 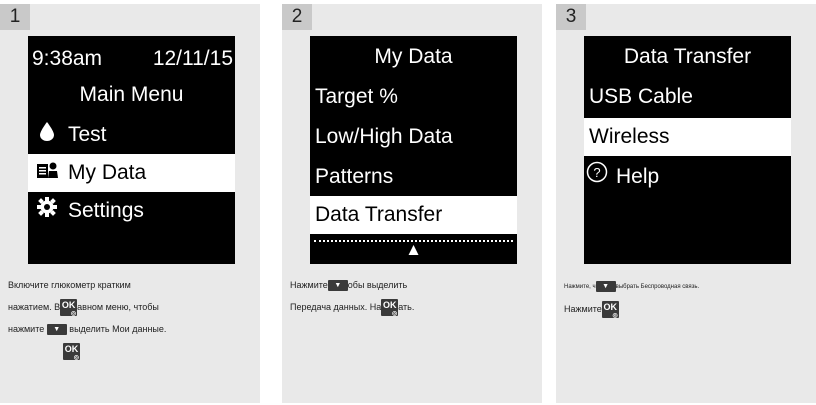 I want to click on instruction-line: нажмите ▼ выделить Мои данные., so click(x=130, y=329).